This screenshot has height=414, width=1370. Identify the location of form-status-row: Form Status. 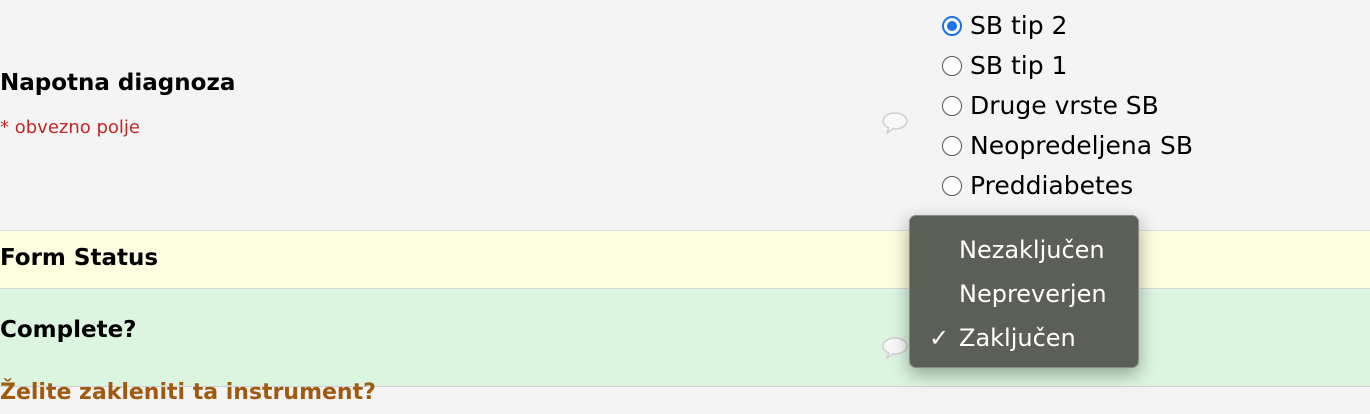
(685, 260).